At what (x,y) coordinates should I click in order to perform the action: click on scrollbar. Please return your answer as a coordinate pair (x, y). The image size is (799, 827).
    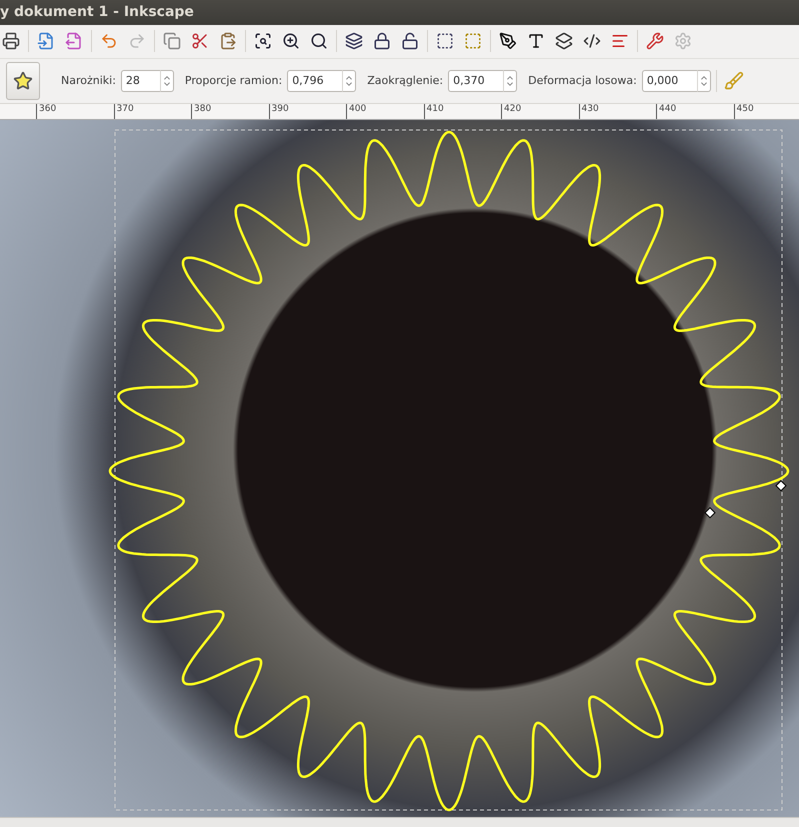
    Looking at the image, I should click on (399, 822).